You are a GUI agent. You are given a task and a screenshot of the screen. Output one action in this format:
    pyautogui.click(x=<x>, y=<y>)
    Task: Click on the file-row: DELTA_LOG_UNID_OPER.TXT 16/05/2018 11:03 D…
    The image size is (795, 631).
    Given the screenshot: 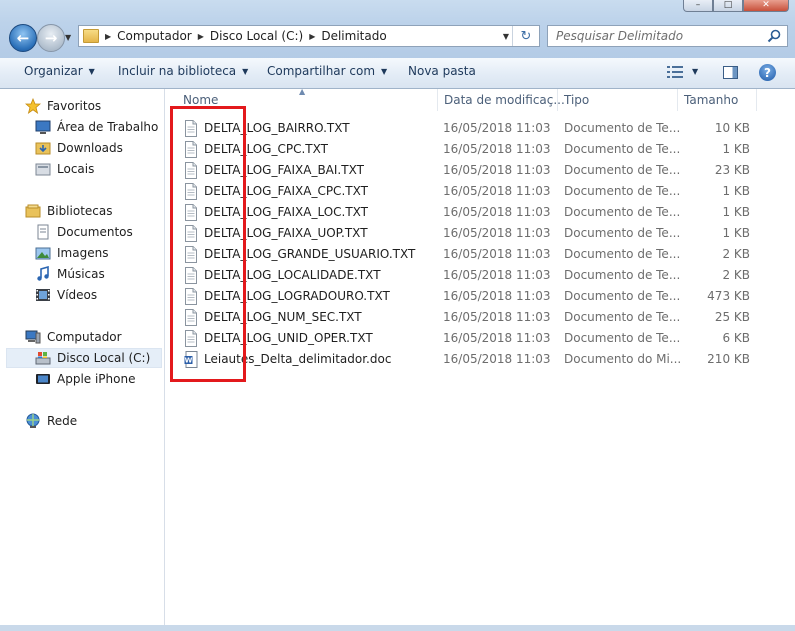 What is the action you would take?
    pyautogui.click(x=465, y=338)
    